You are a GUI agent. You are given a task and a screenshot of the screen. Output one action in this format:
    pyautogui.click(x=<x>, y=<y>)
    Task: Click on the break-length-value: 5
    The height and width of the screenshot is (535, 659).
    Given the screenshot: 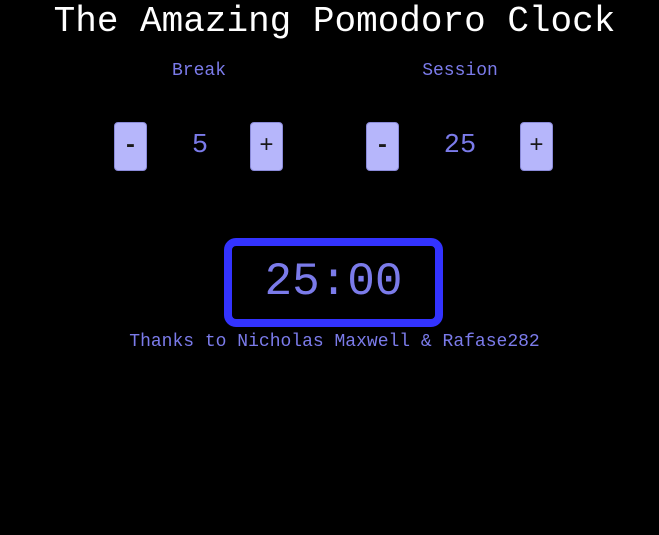 What is the action you would take?
    pyautogui.click(x=200, y=146)
    